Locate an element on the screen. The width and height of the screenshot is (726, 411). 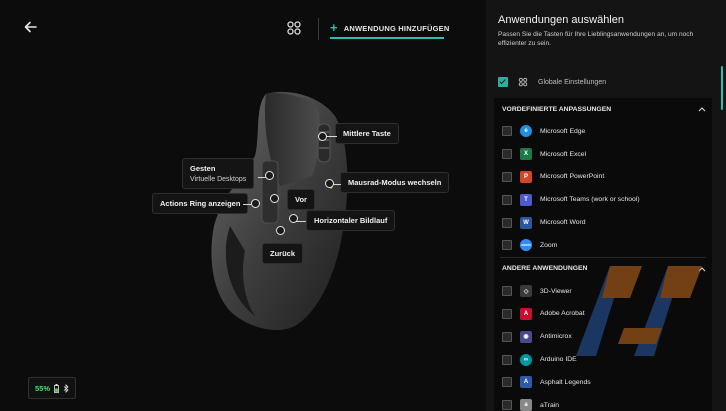
plus-icon: + is located at coordinates (334, 27).